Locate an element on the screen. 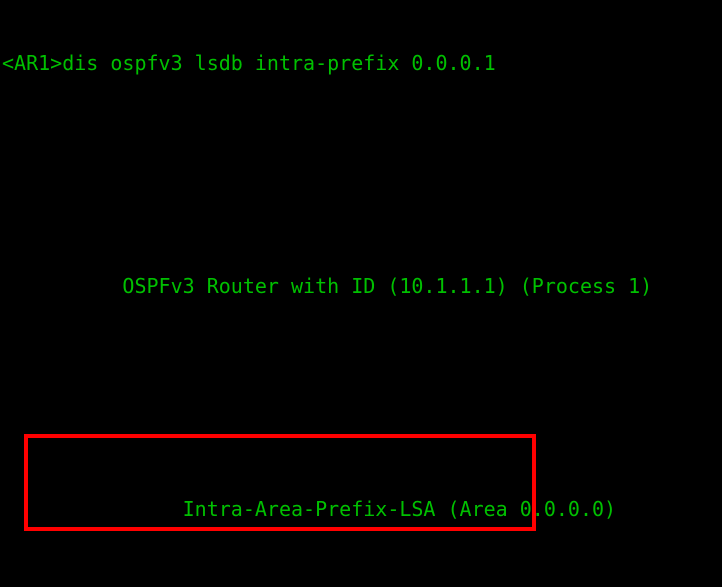  terminal-line-lsa-header: Intra-Area-Prefix-LSA (Area 0.0.0.0) is located at coordinates (309, 508).